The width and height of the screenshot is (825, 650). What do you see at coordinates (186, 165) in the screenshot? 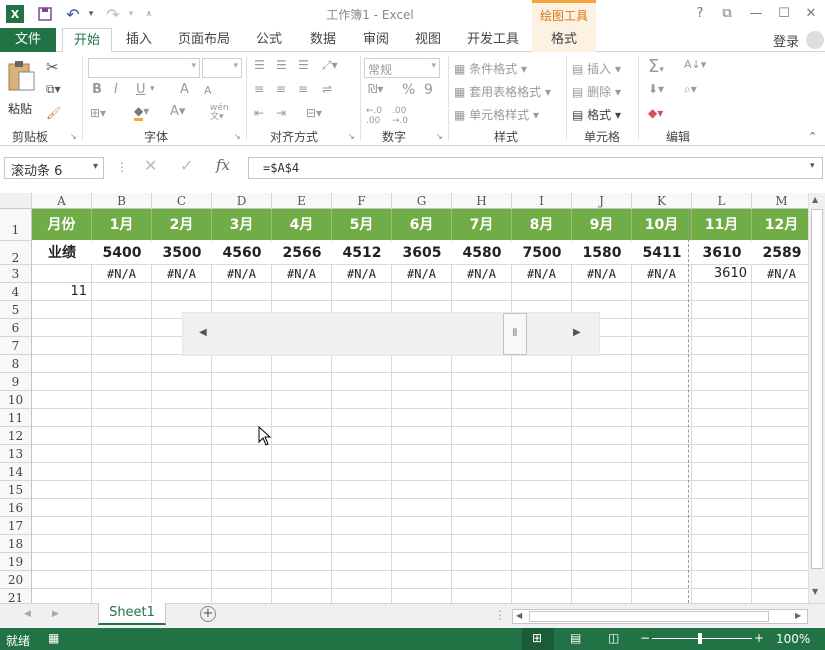
I see `enter-icon: ✓` at bounding box center [186, 165].